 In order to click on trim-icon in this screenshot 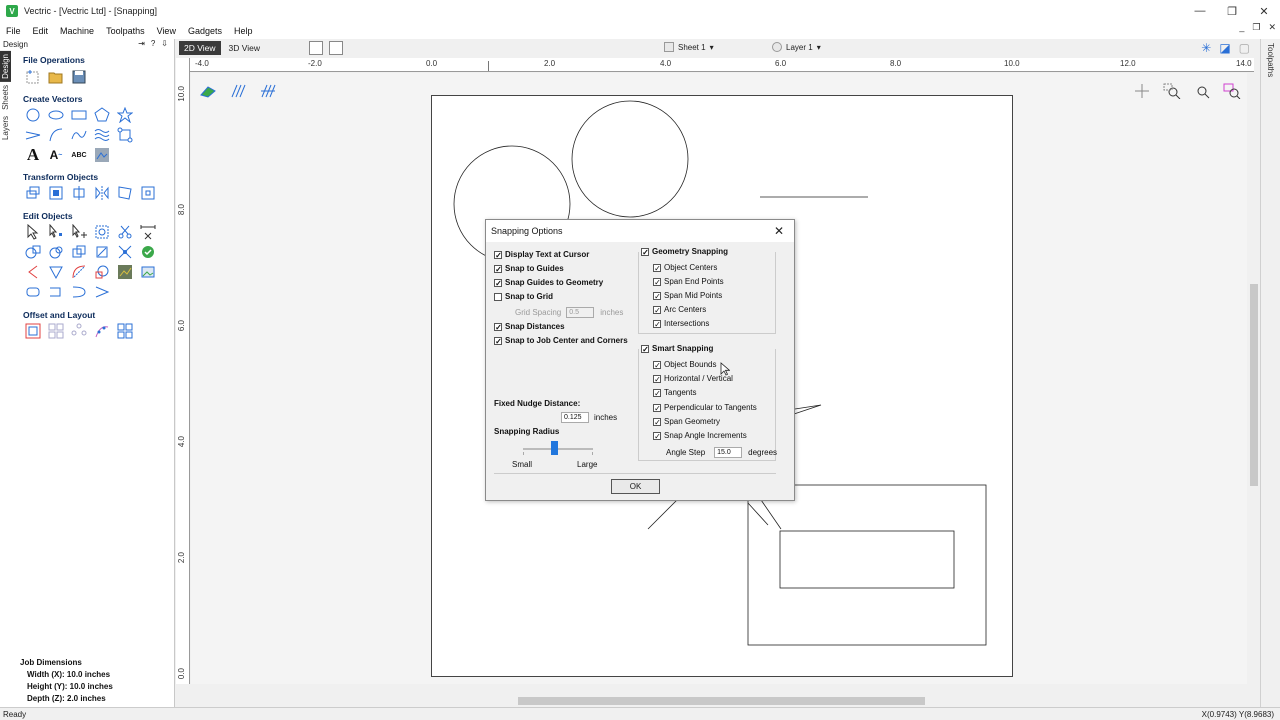, I will do `click(102, 252)`.